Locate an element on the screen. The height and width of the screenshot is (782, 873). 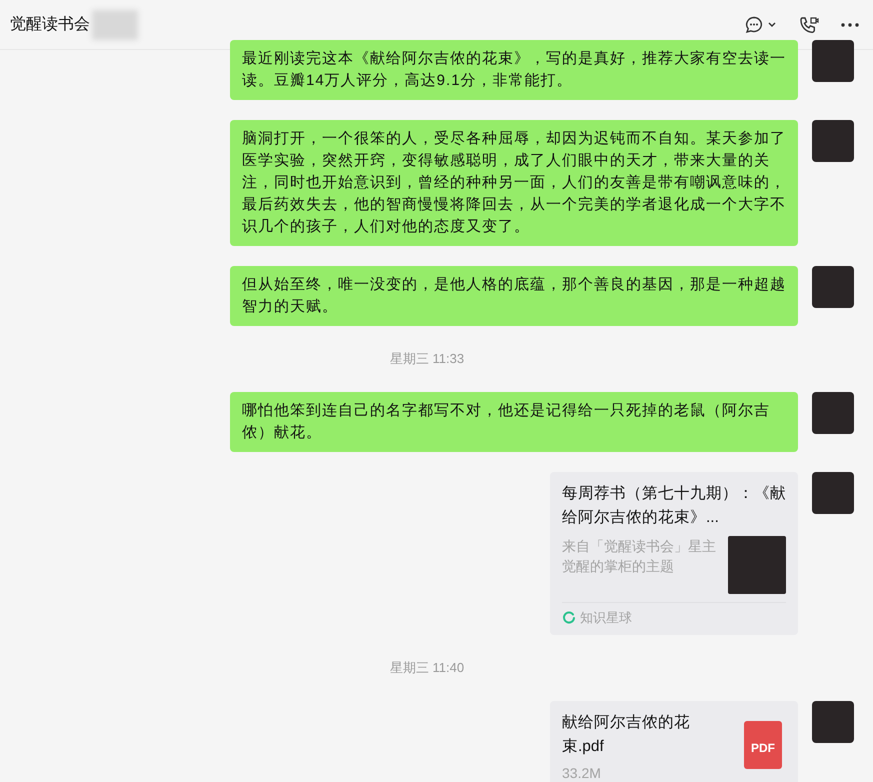
ring-logo-icon is located at coordinates (569, 618).